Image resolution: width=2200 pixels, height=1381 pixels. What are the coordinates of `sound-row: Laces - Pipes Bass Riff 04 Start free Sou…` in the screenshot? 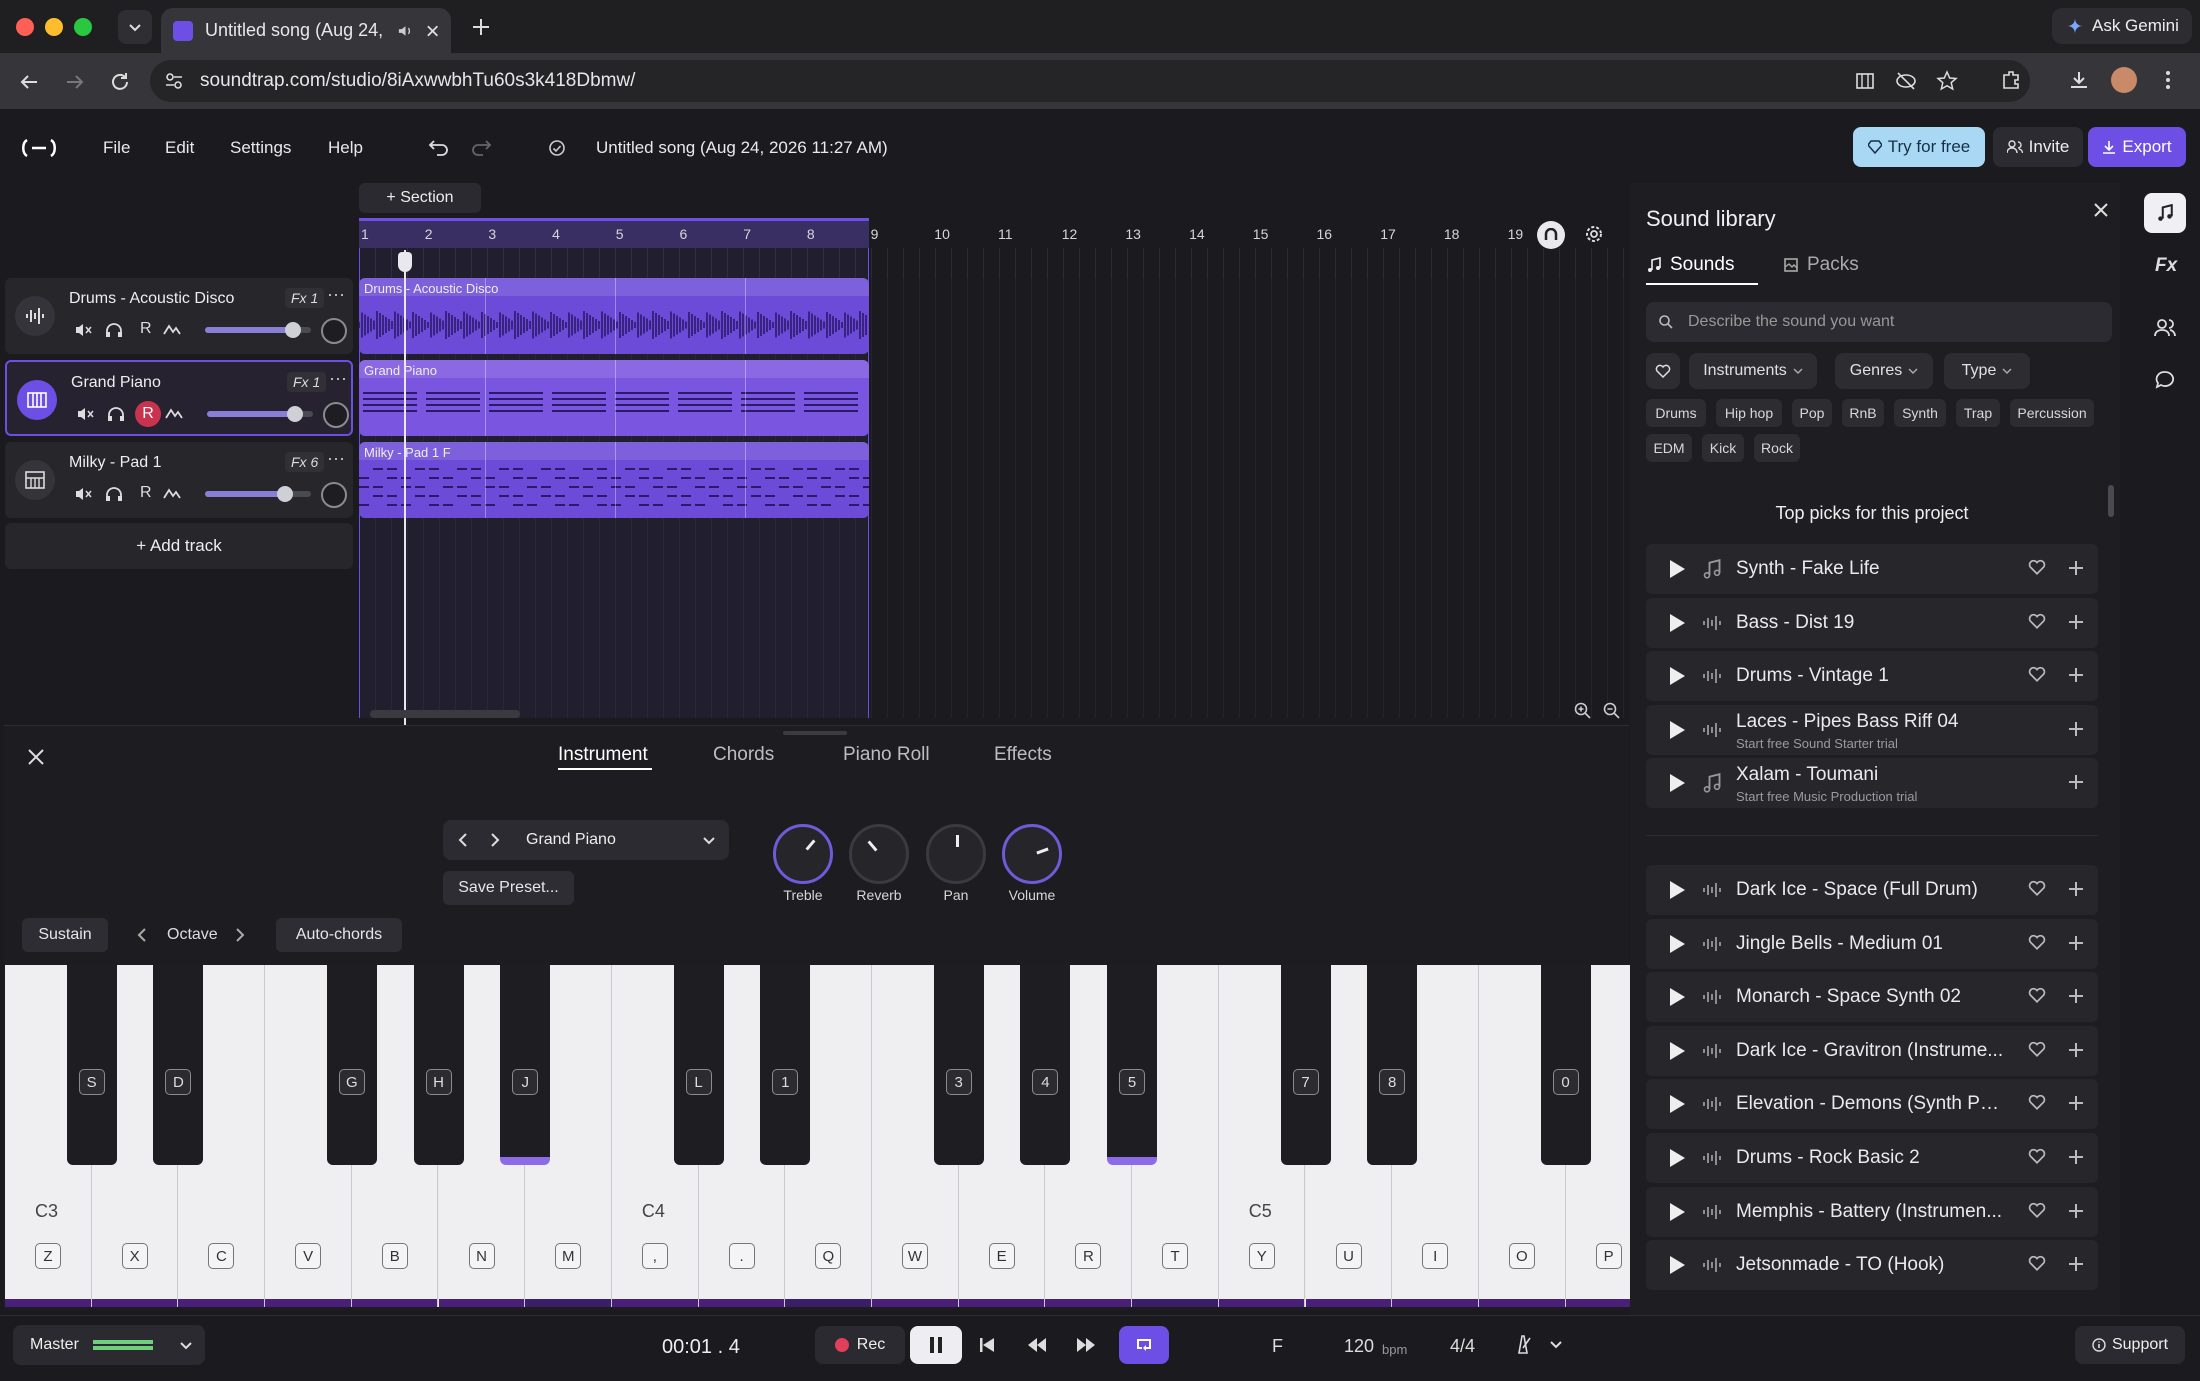 It's located at (1872, 729).